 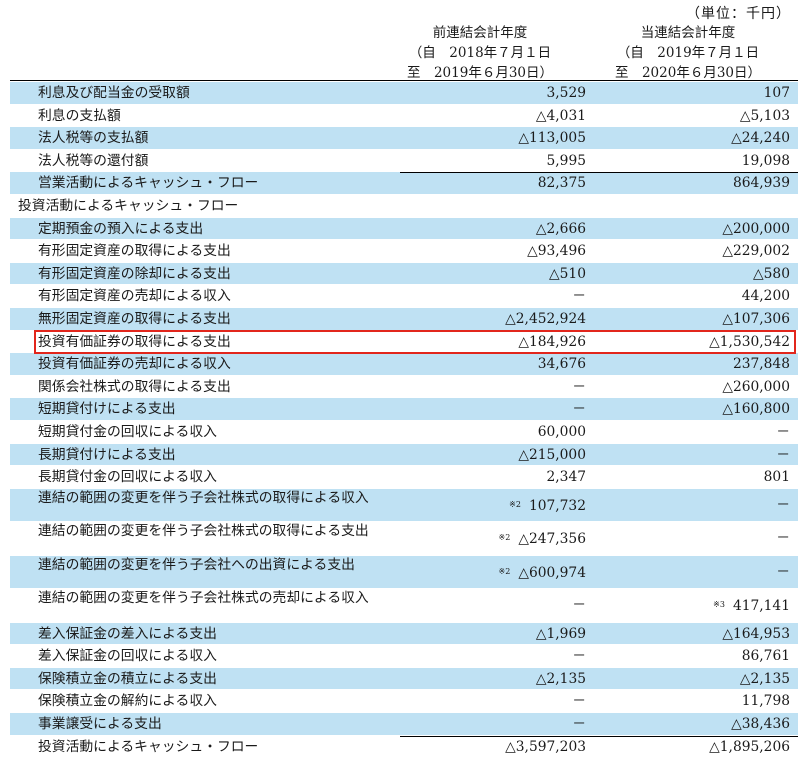 I want to click on curr-value: △200,000, so click(x=756, y=228).